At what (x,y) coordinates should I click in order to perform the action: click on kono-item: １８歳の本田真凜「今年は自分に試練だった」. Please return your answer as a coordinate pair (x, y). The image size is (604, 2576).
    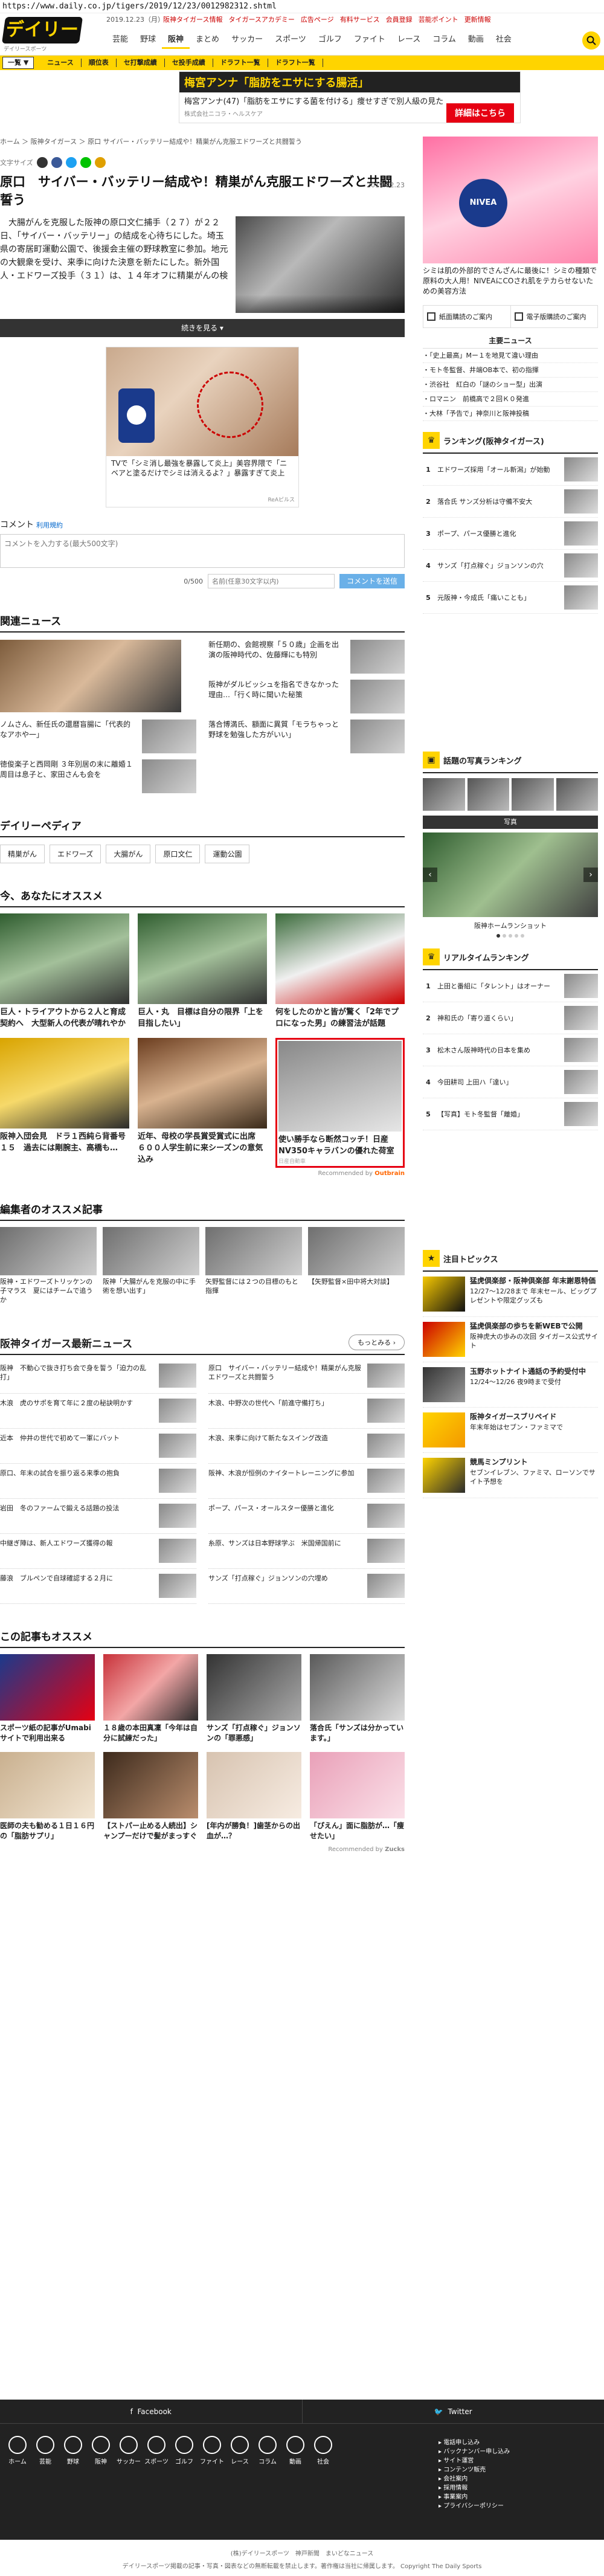
    Looking at the image, I should click on (150, 1699).